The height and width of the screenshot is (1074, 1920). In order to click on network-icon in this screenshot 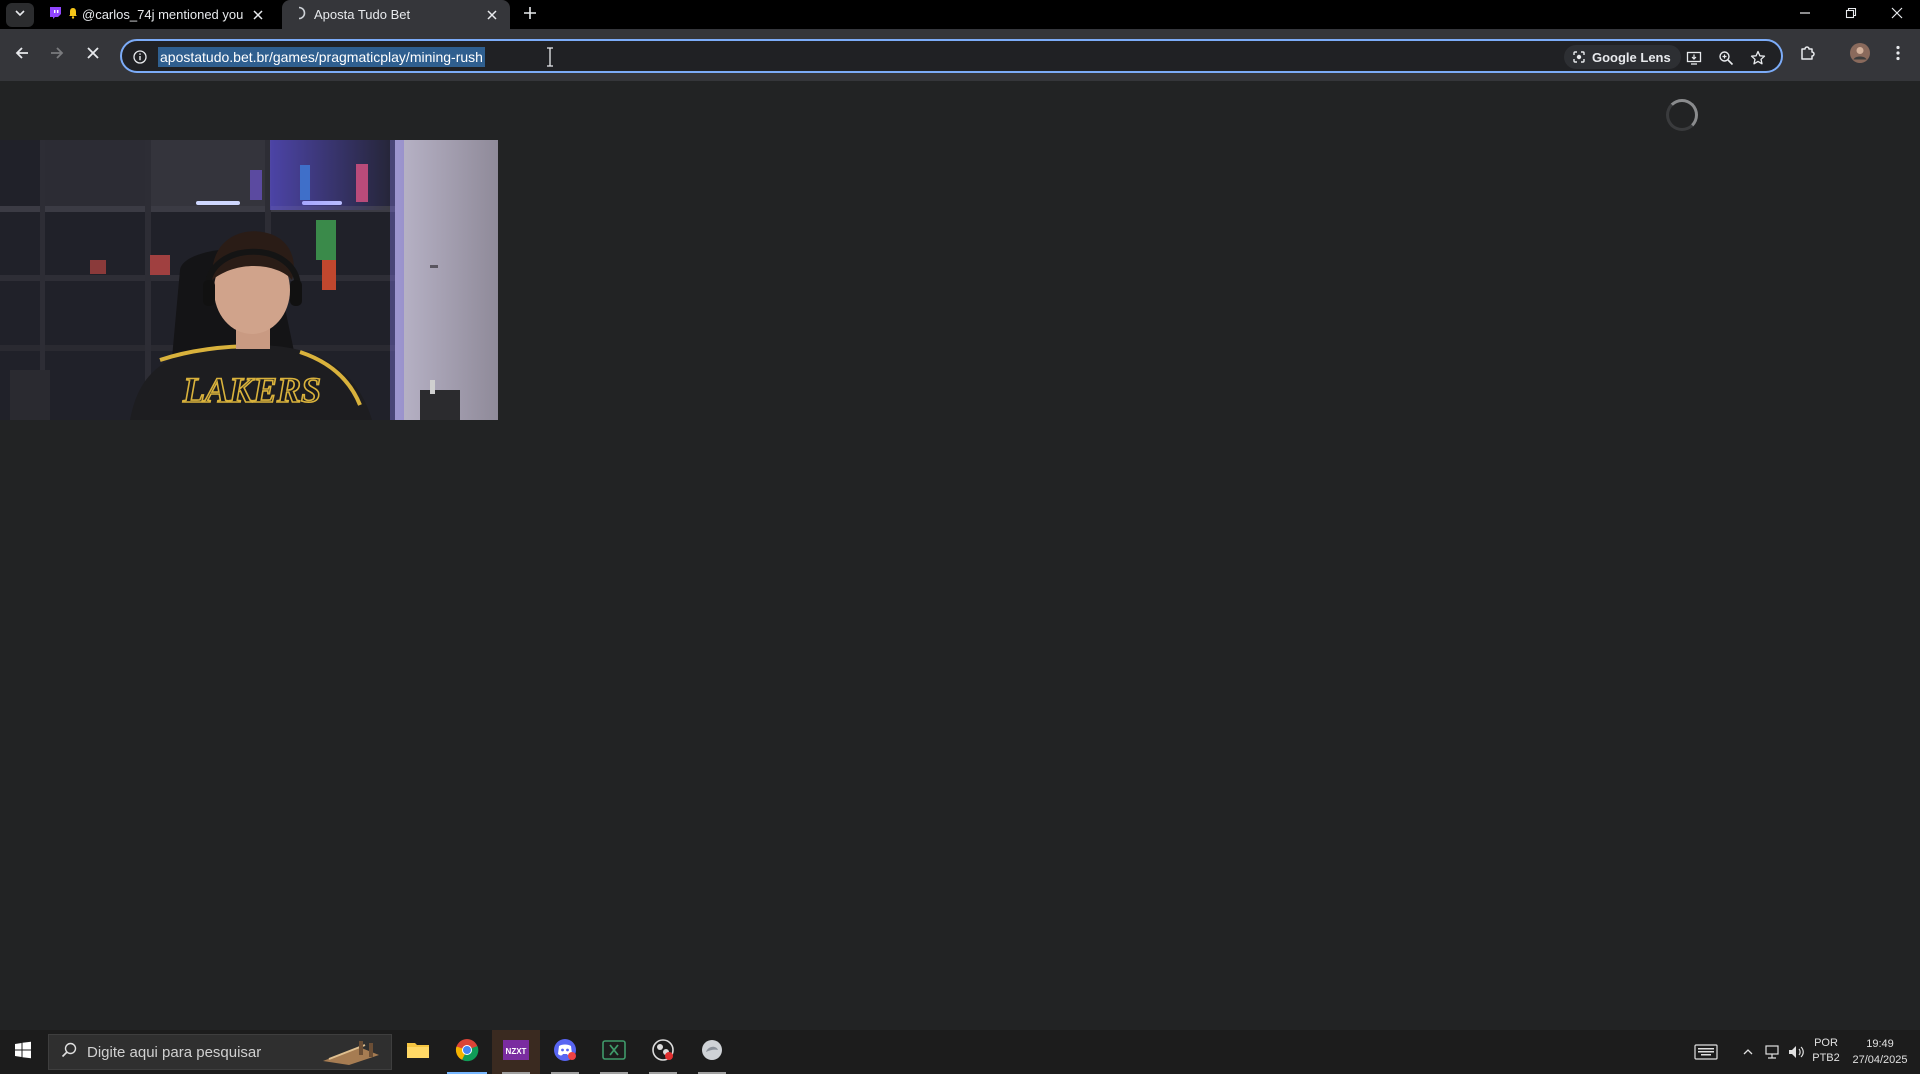, I will do `click(1772, 1052)`.